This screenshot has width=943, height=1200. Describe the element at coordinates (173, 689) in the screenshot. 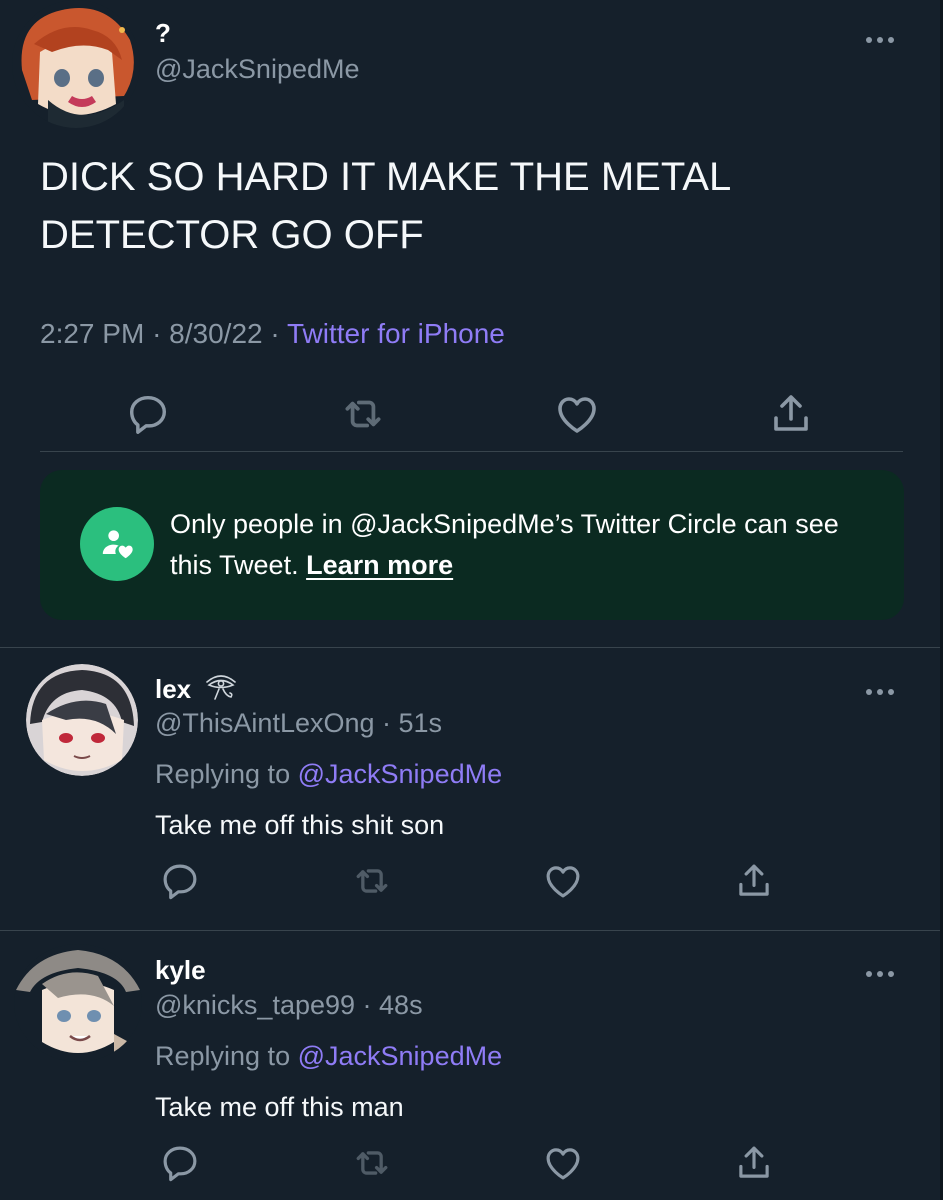

I see `reply-name-text: lex` at that location.